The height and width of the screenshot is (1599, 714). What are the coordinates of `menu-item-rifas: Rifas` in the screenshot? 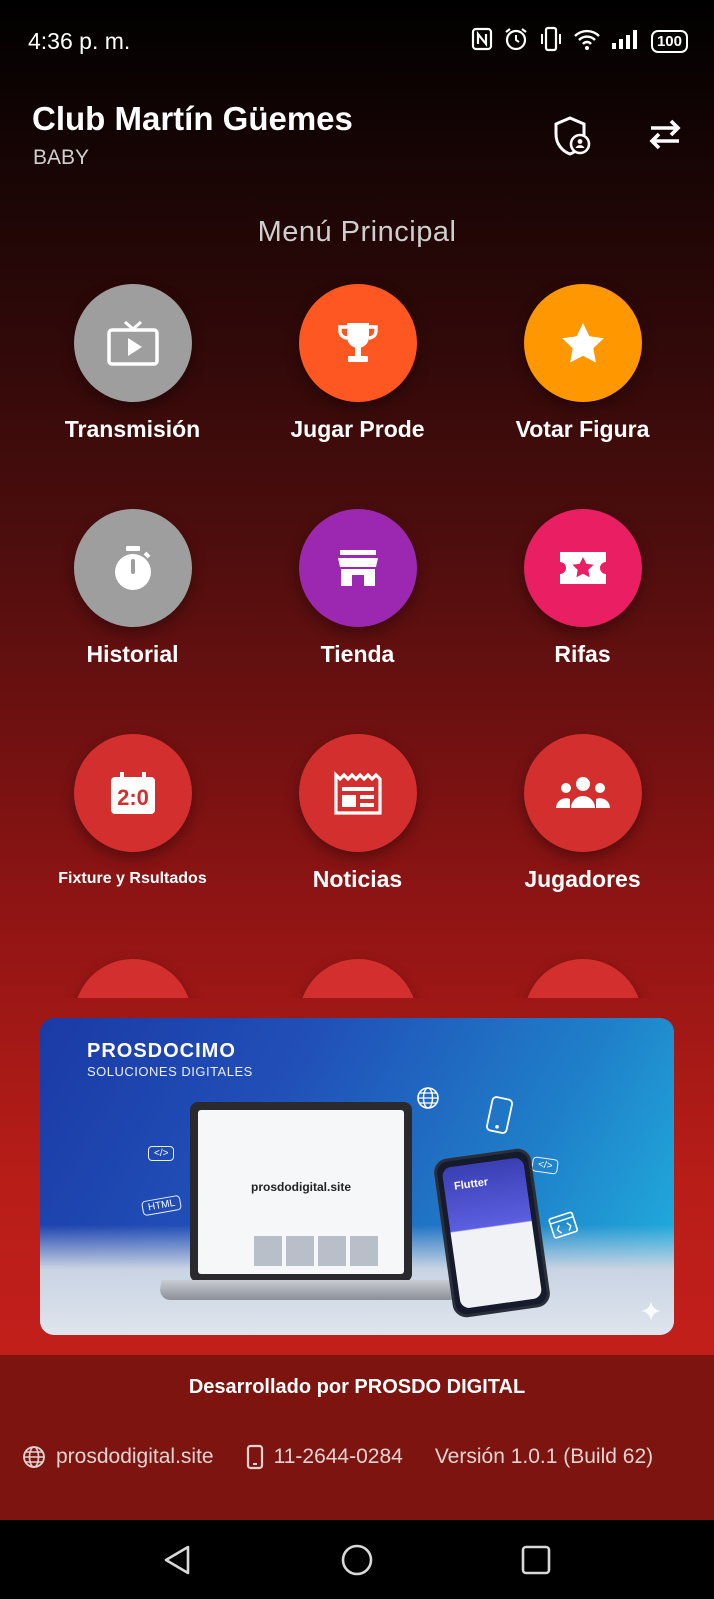 It's located at (582, 588).